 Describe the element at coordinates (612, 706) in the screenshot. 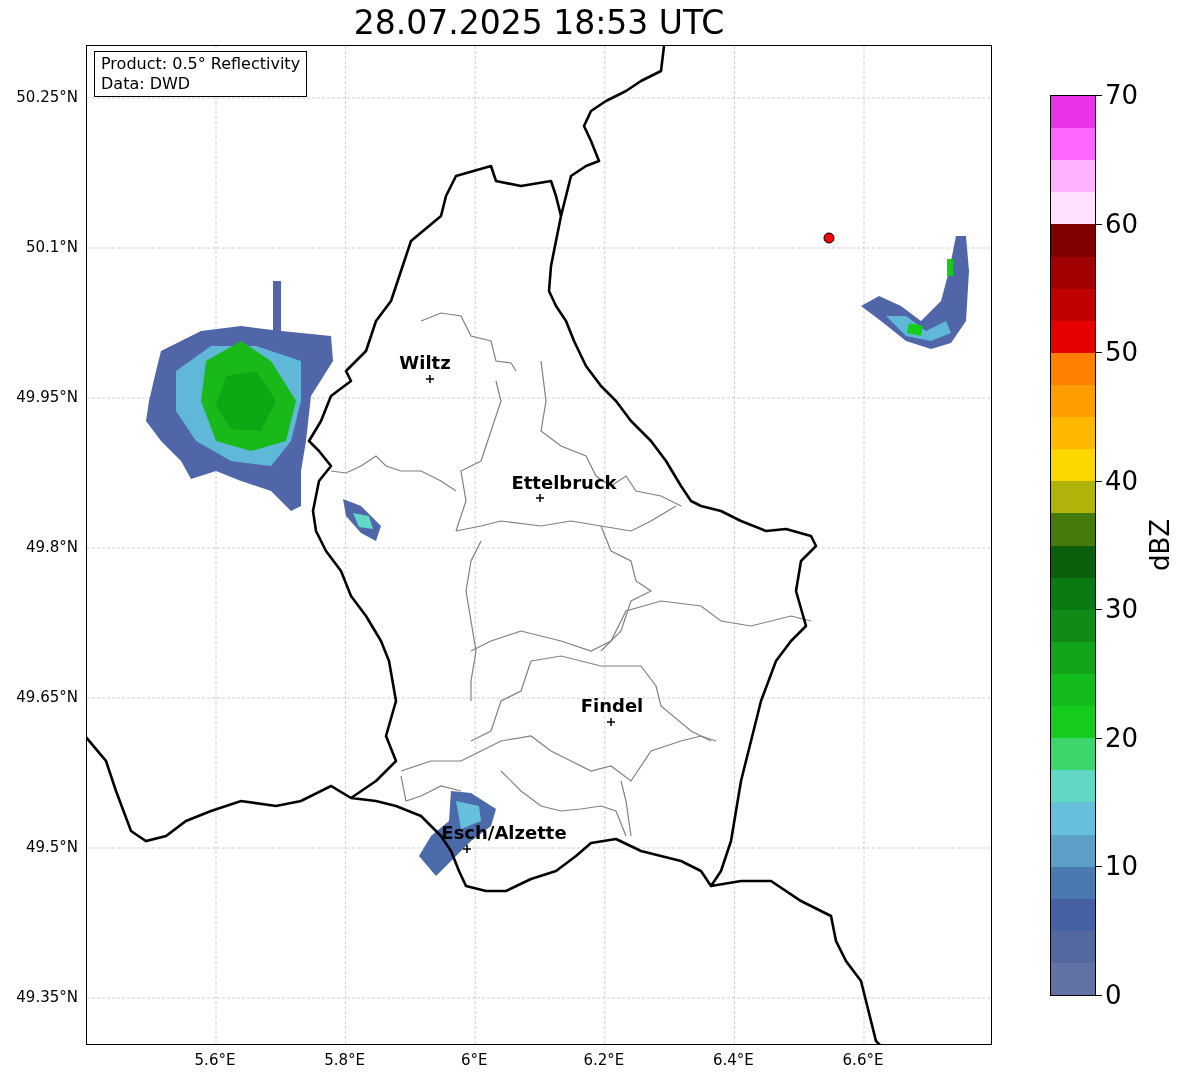

I see `place-label: Findel` at that location.